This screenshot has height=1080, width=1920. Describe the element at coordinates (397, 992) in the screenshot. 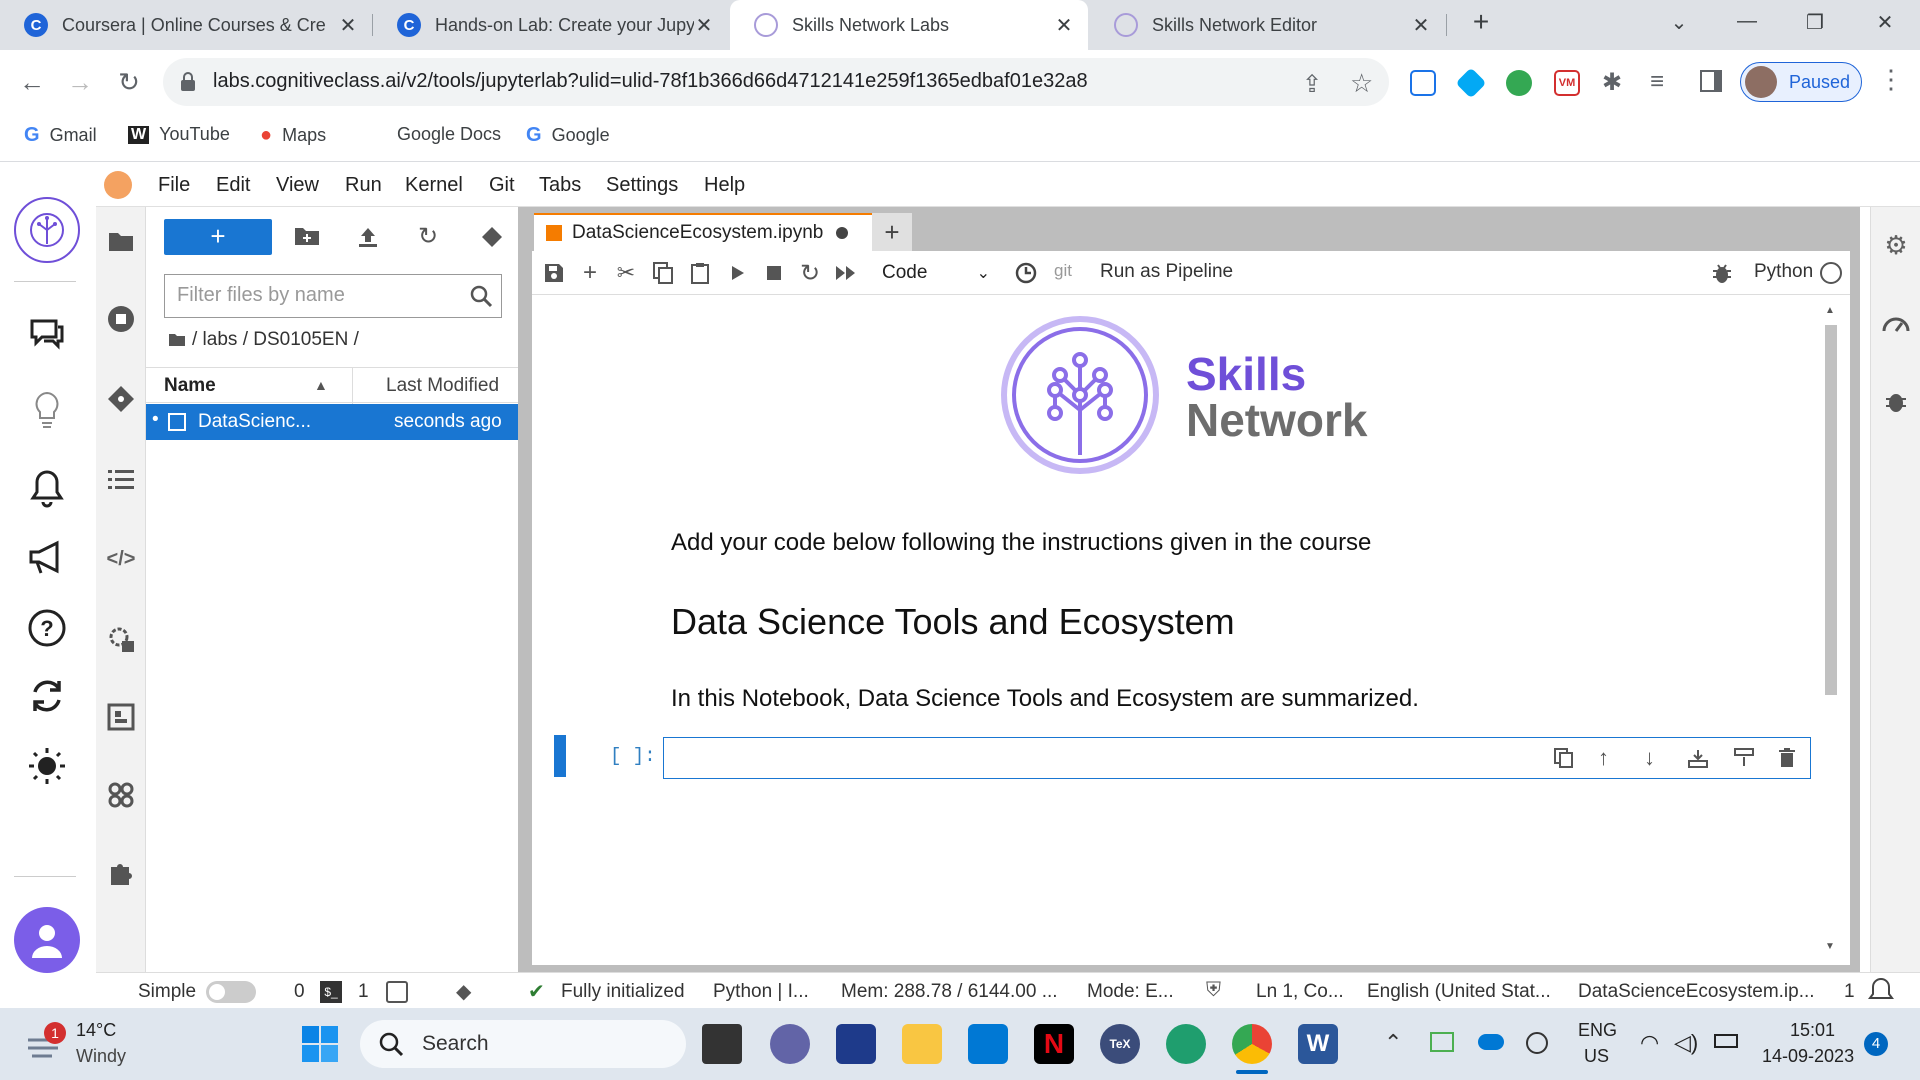

I see `kernel-chip-icon` at that location.